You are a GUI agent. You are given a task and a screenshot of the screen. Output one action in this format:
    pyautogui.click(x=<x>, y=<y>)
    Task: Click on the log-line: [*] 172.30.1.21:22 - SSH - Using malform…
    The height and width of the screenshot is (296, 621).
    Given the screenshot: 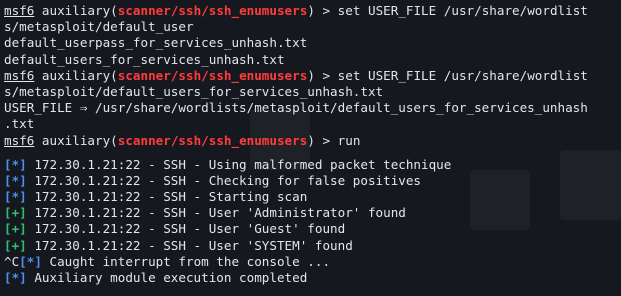 What is the action you would take?
    pyautogui.click(x=312, y=165)
    